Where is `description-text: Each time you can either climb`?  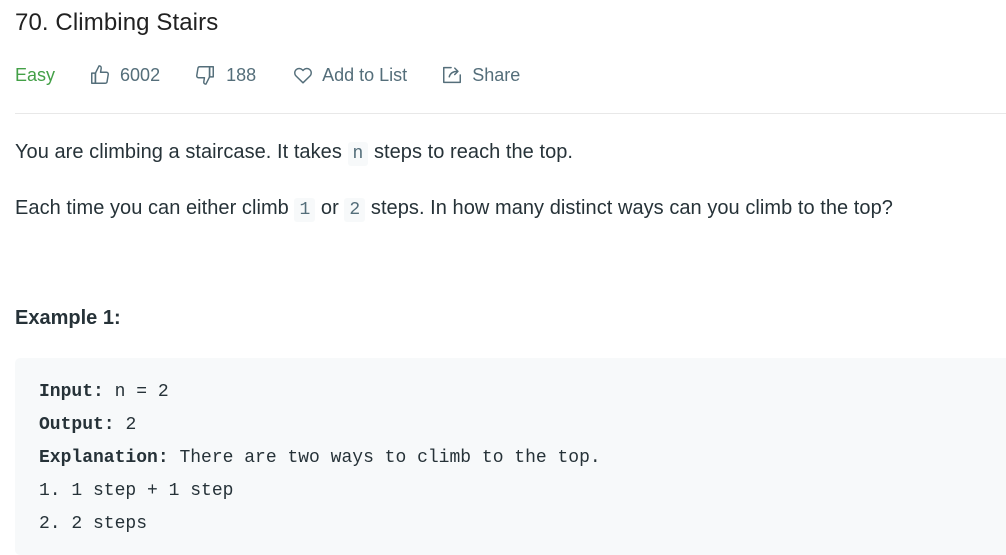
description-text: Each time you can either climb is located at coordinates (152, 208).